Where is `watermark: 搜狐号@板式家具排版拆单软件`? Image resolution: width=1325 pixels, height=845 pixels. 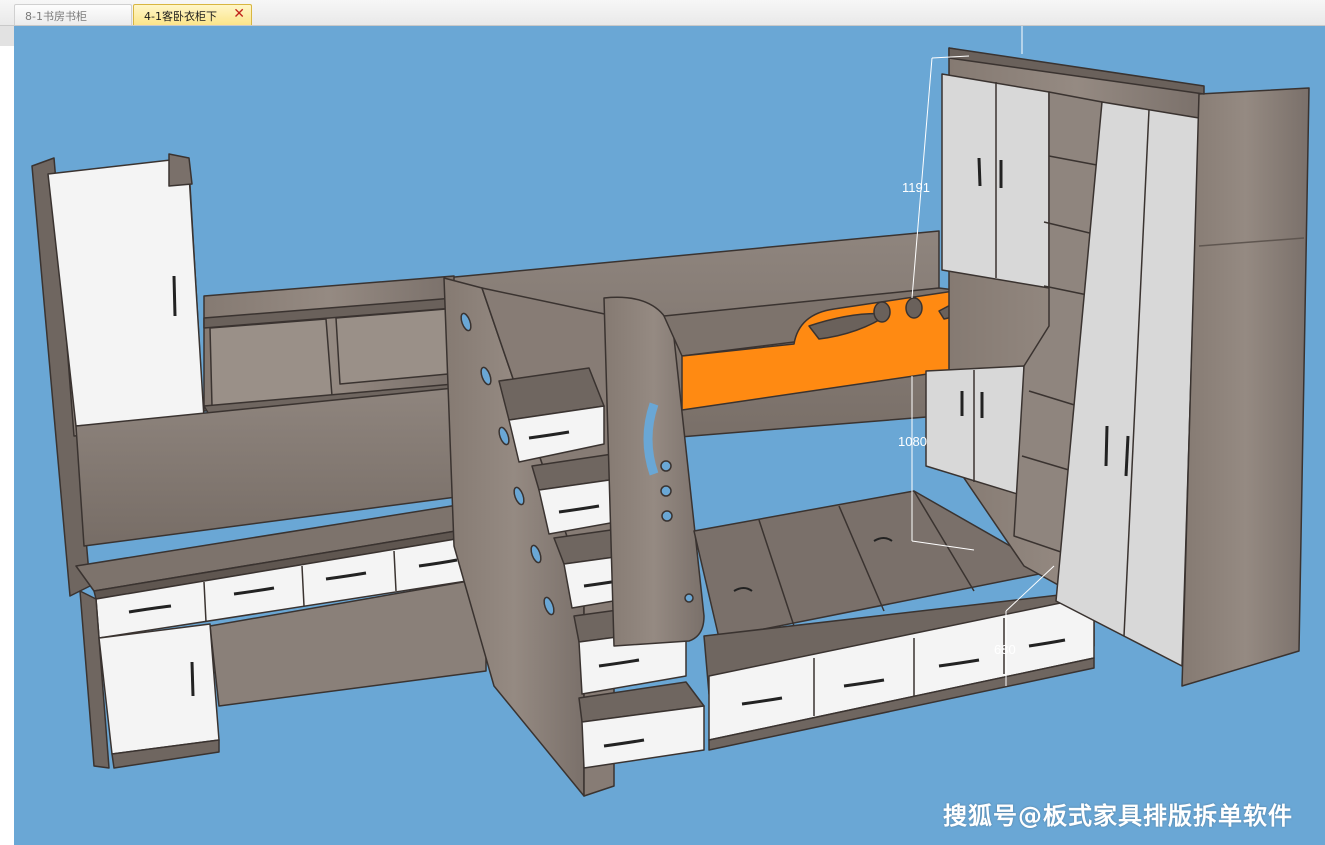 watermark: 搜狐号@板式家具排版拆单软件 is located at coordinates (1118, 816).